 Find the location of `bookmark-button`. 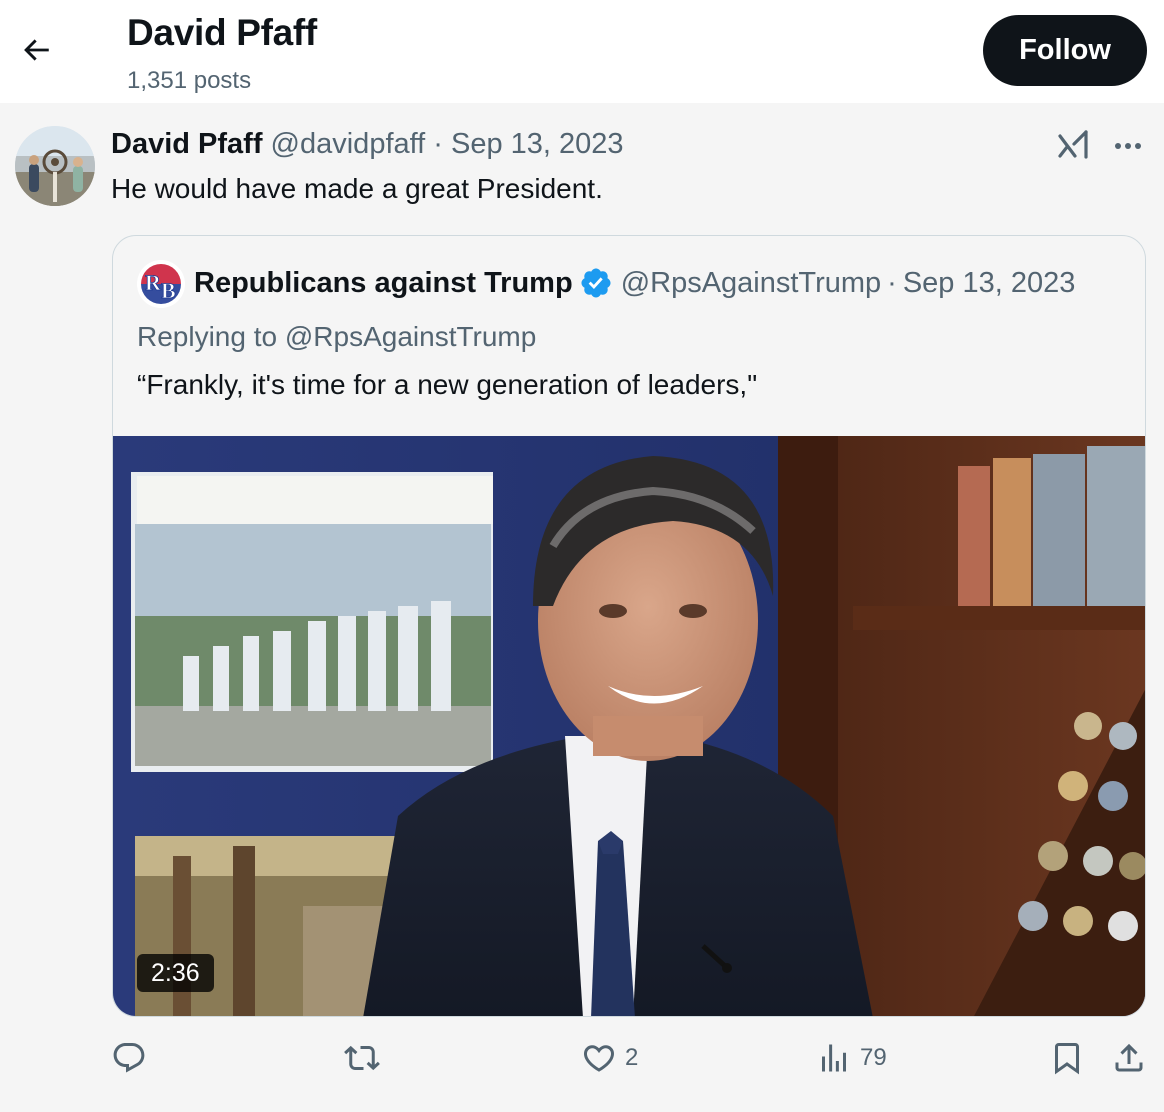

bookmark-button is located at coordinates (1067, 1058).